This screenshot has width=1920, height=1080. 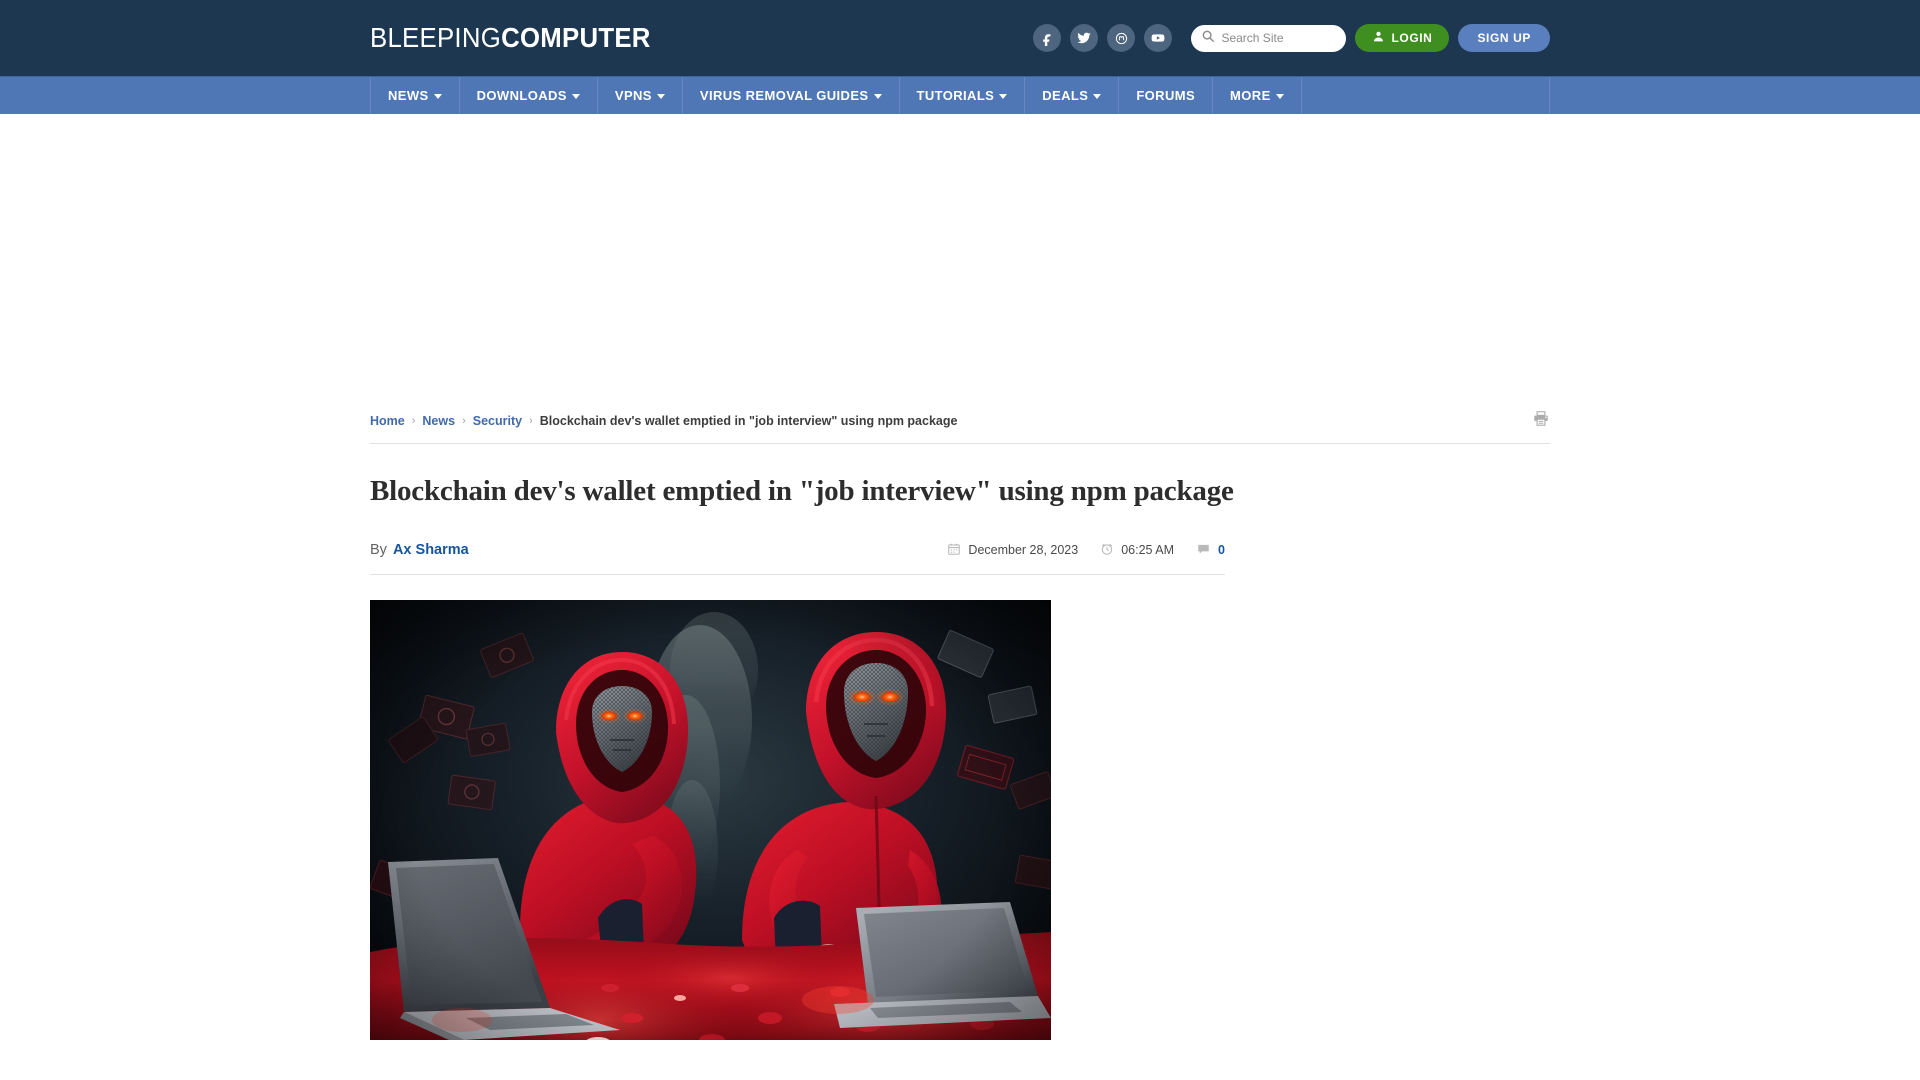 I want to click on publish-time: 06:25 AM, so click(x=1137, y=550).